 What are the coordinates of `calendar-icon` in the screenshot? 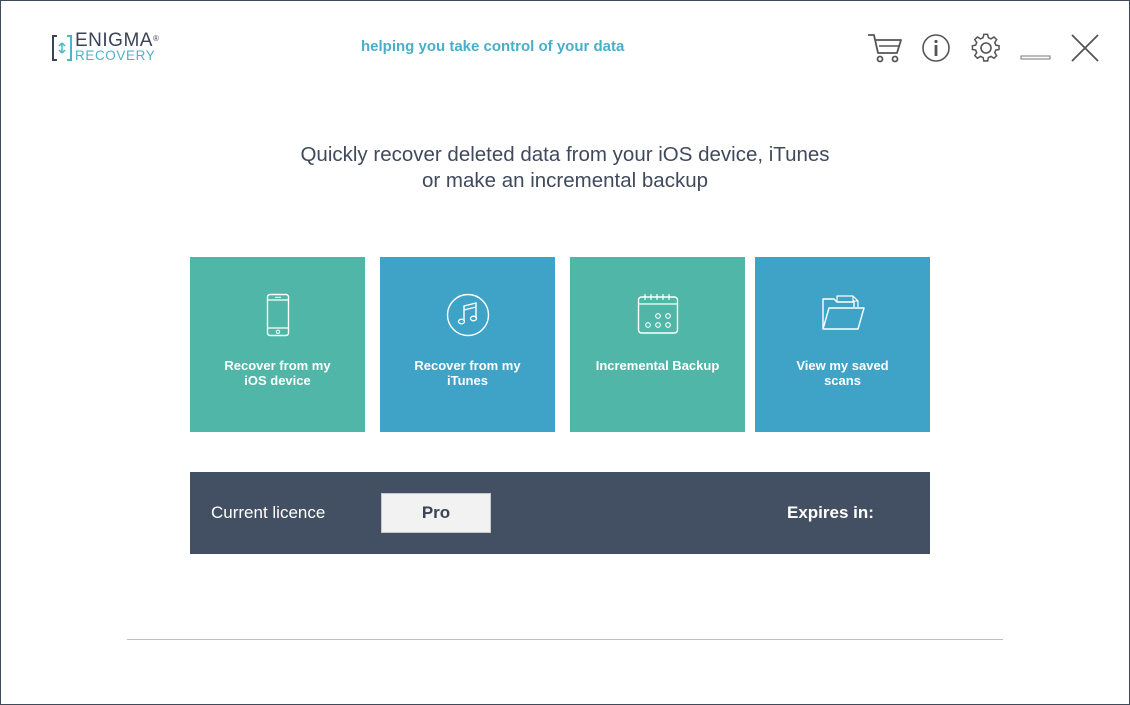 It's located at (657, 314).